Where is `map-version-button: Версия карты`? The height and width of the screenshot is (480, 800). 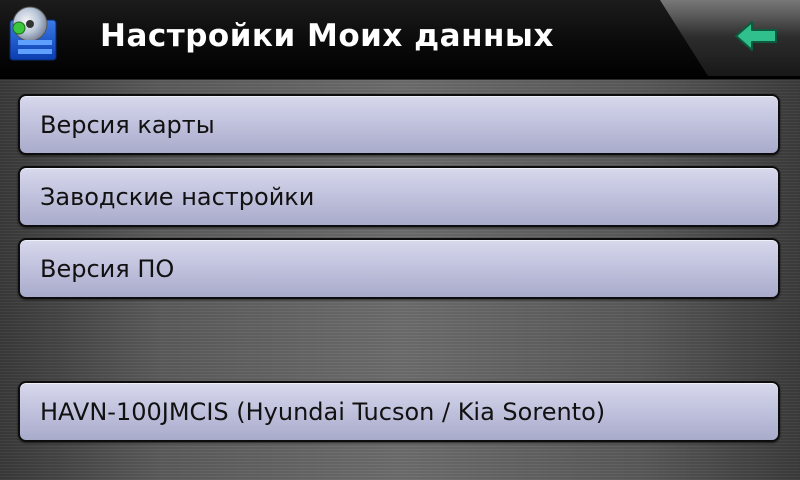 map-version-button: Версия карты is located at coordinates (399, 124).